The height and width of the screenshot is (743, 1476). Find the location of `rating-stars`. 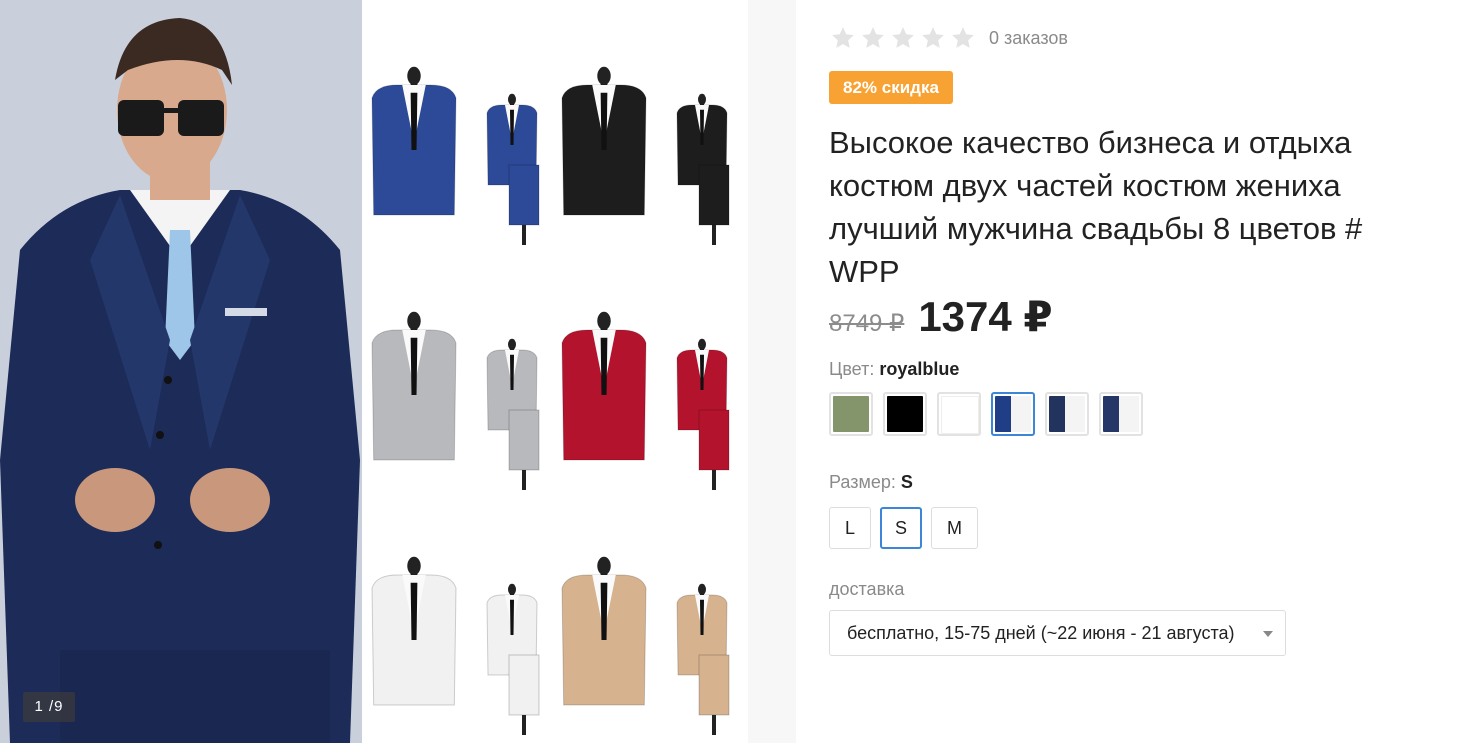

rating-stars is located at coordinates (903, 38).